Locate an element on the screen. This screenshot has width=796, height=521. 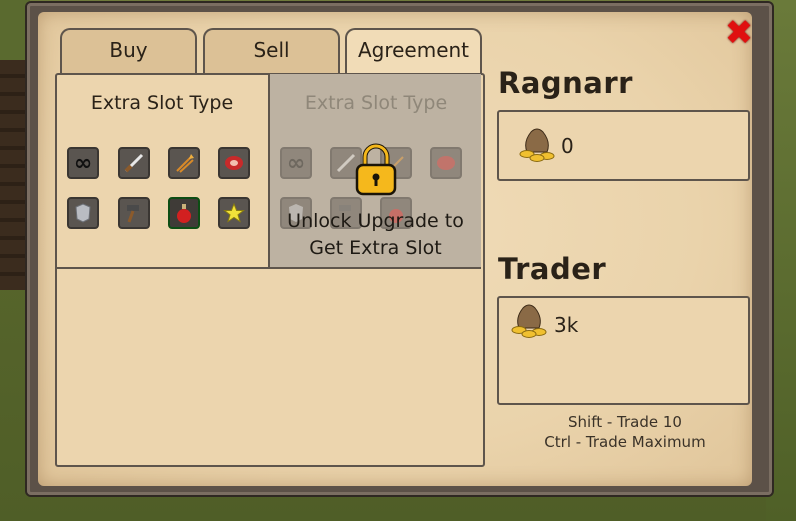
close-icon: ✖ is located at coordinates (739, 33).